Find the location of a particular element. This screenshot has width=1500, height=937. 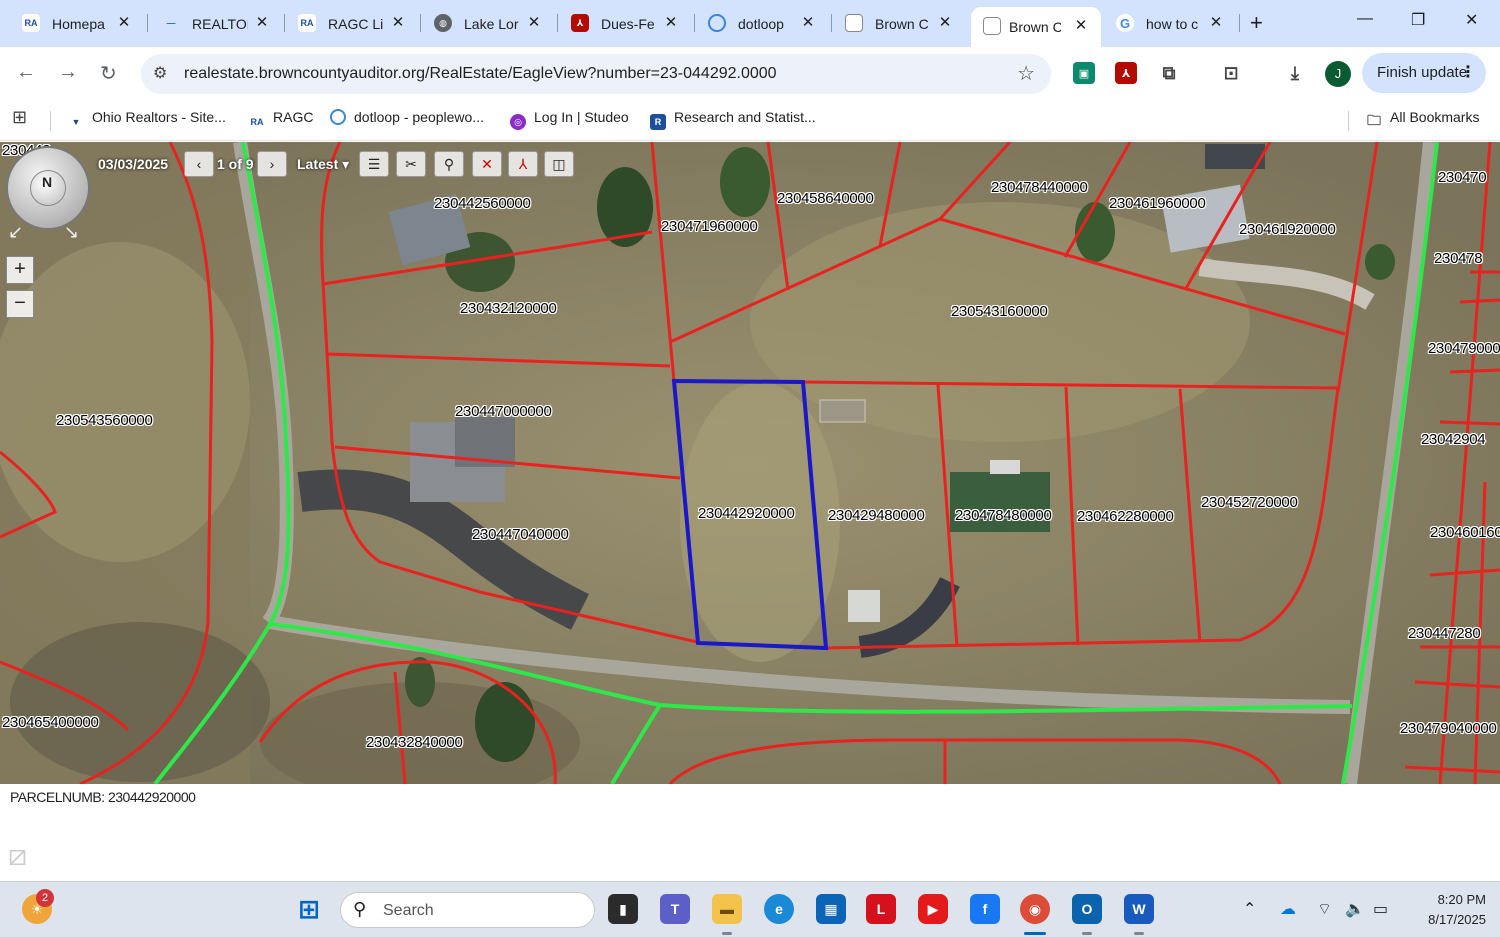

tools-icon: ✂ is located at coordinates (411, 164).